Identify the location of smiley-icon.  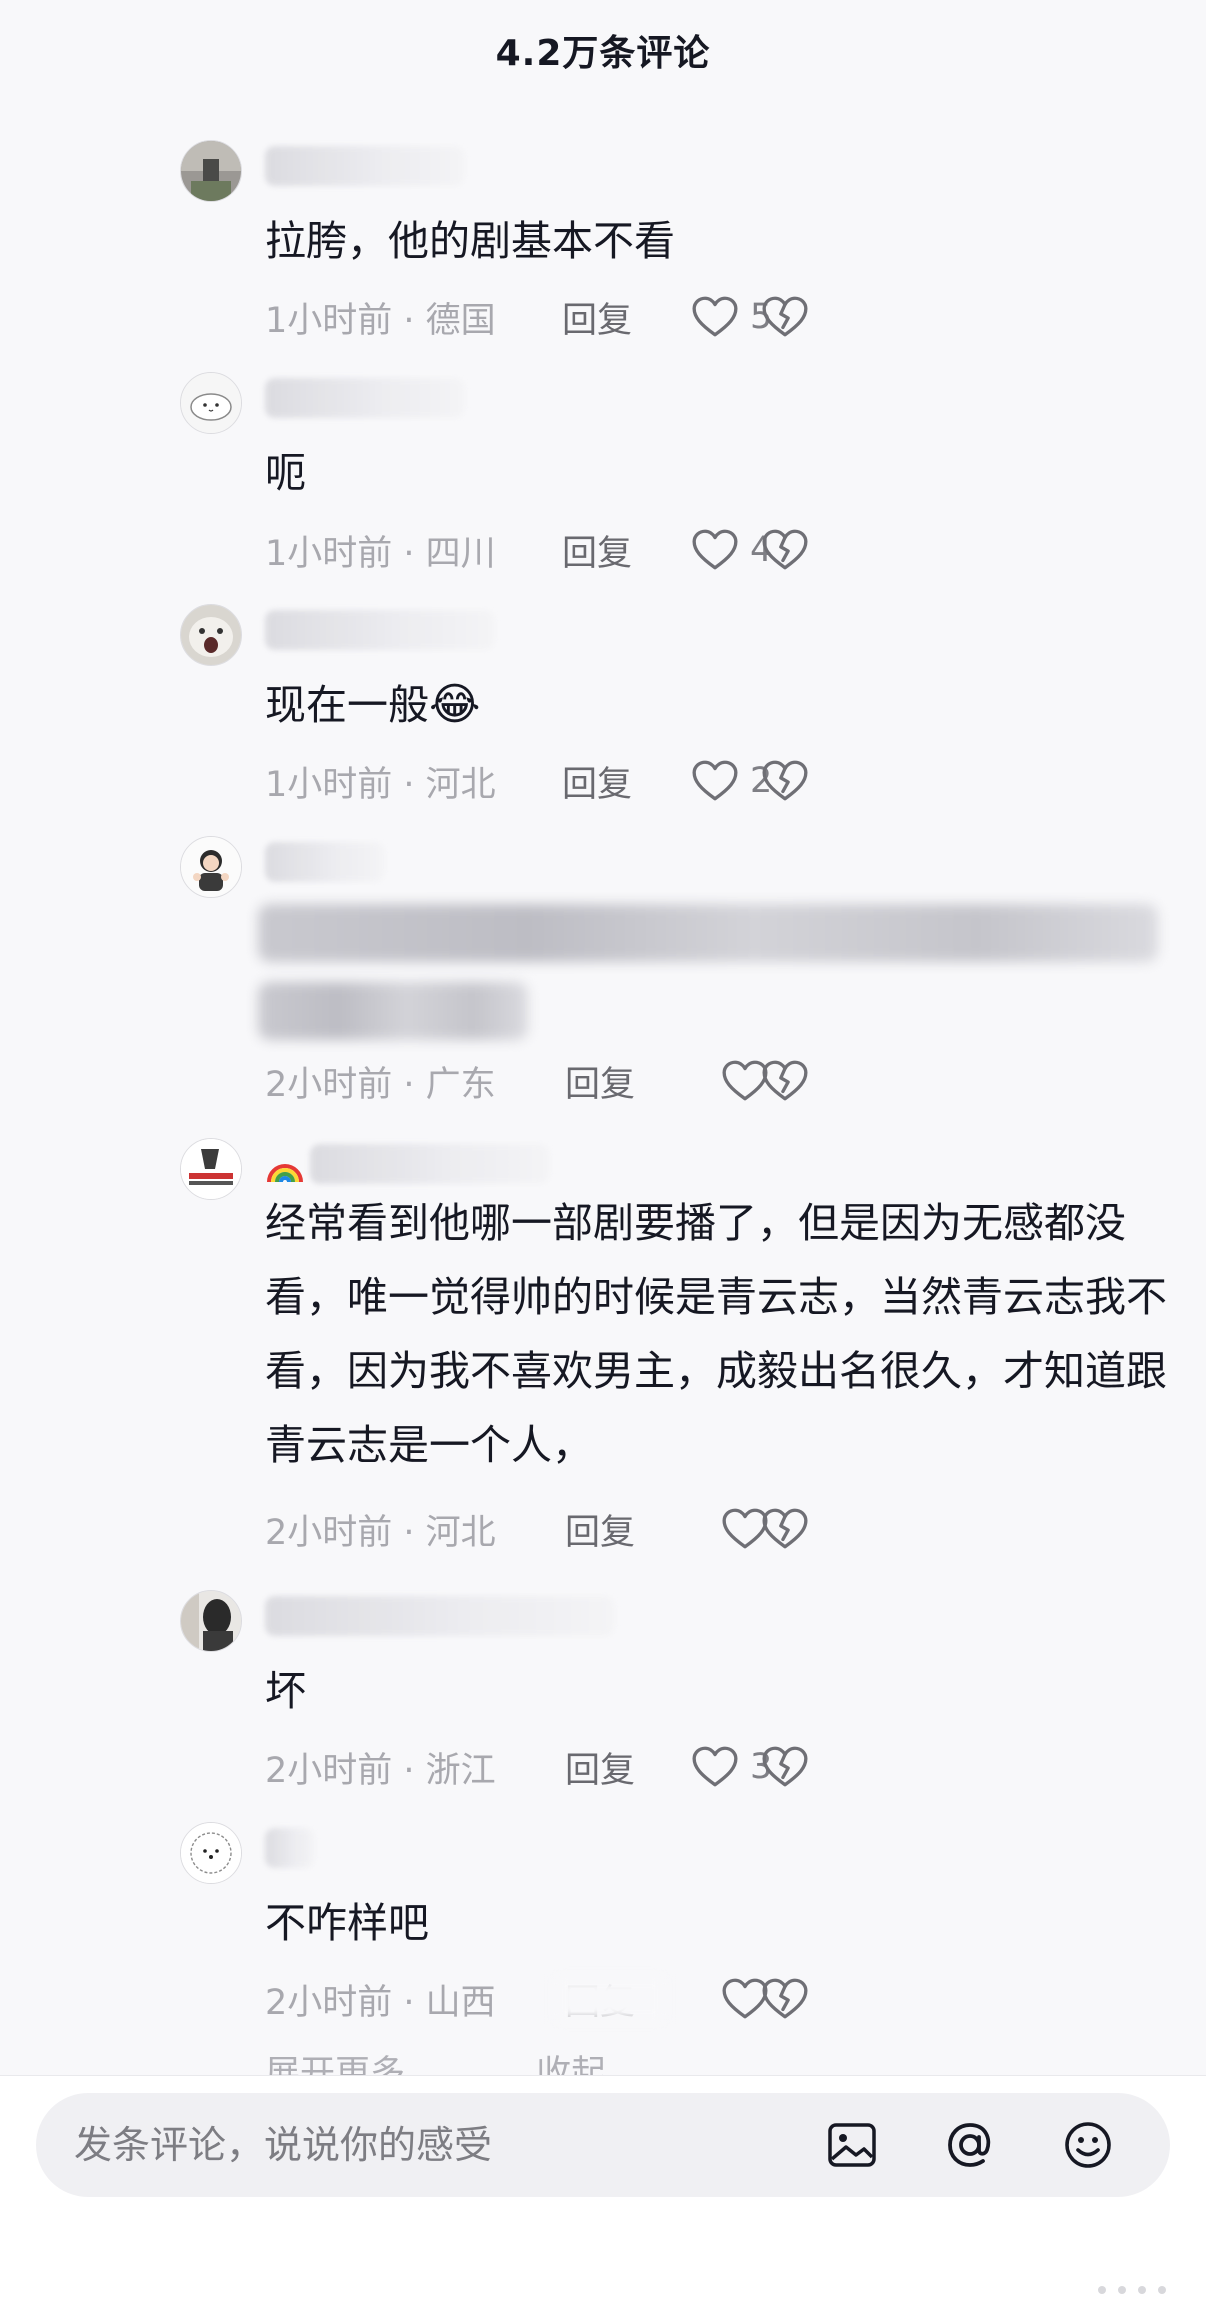
(1088, 2145).